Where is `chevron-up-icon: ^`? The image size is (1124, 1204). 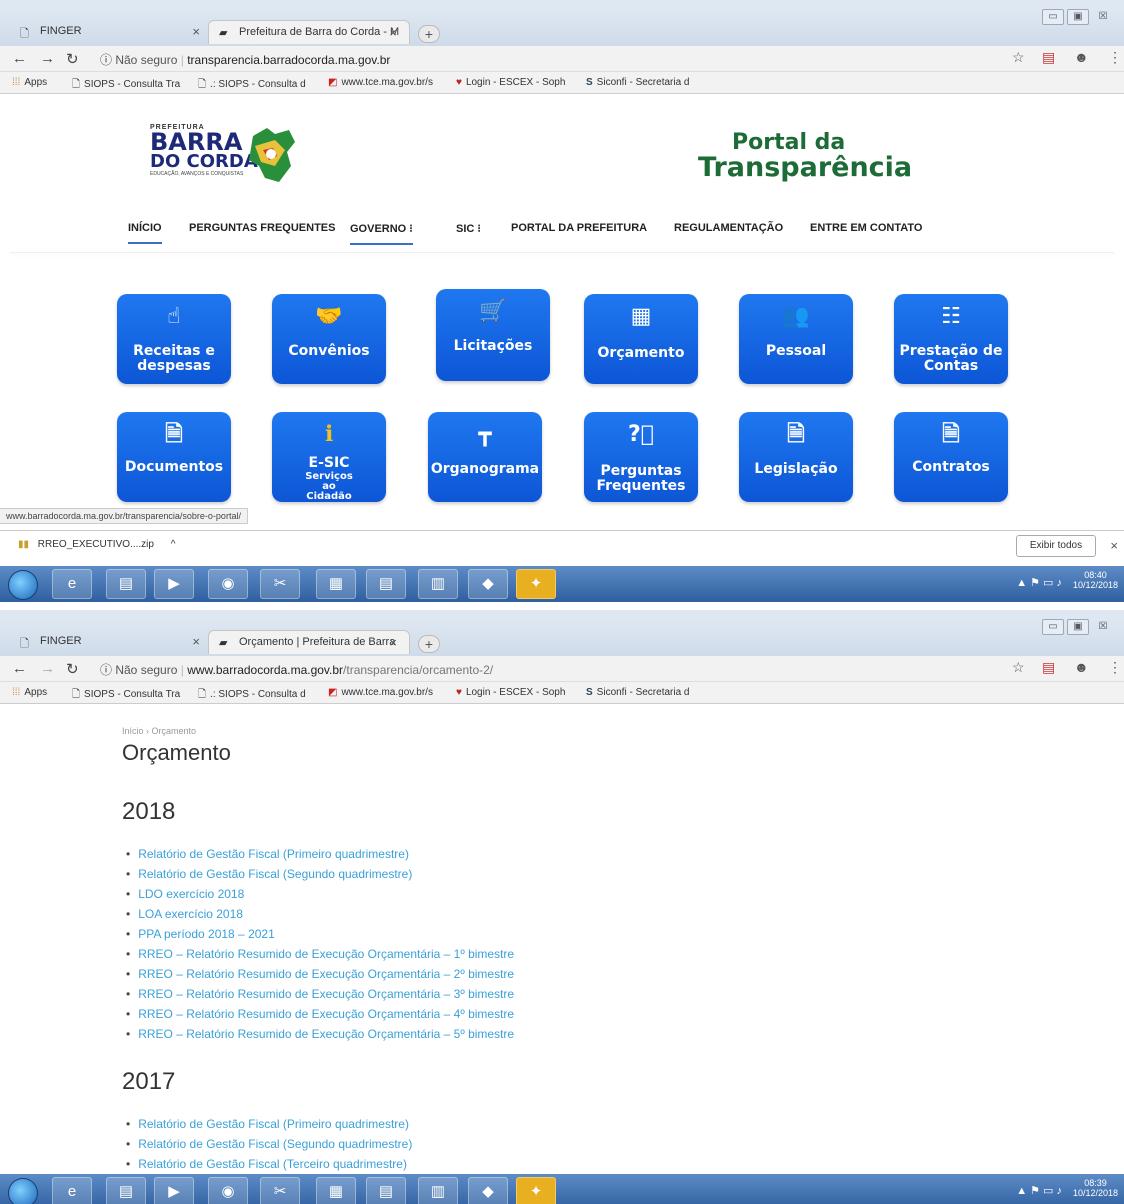
chevron-up-icon: ^ is located at coordinates (173, 544).